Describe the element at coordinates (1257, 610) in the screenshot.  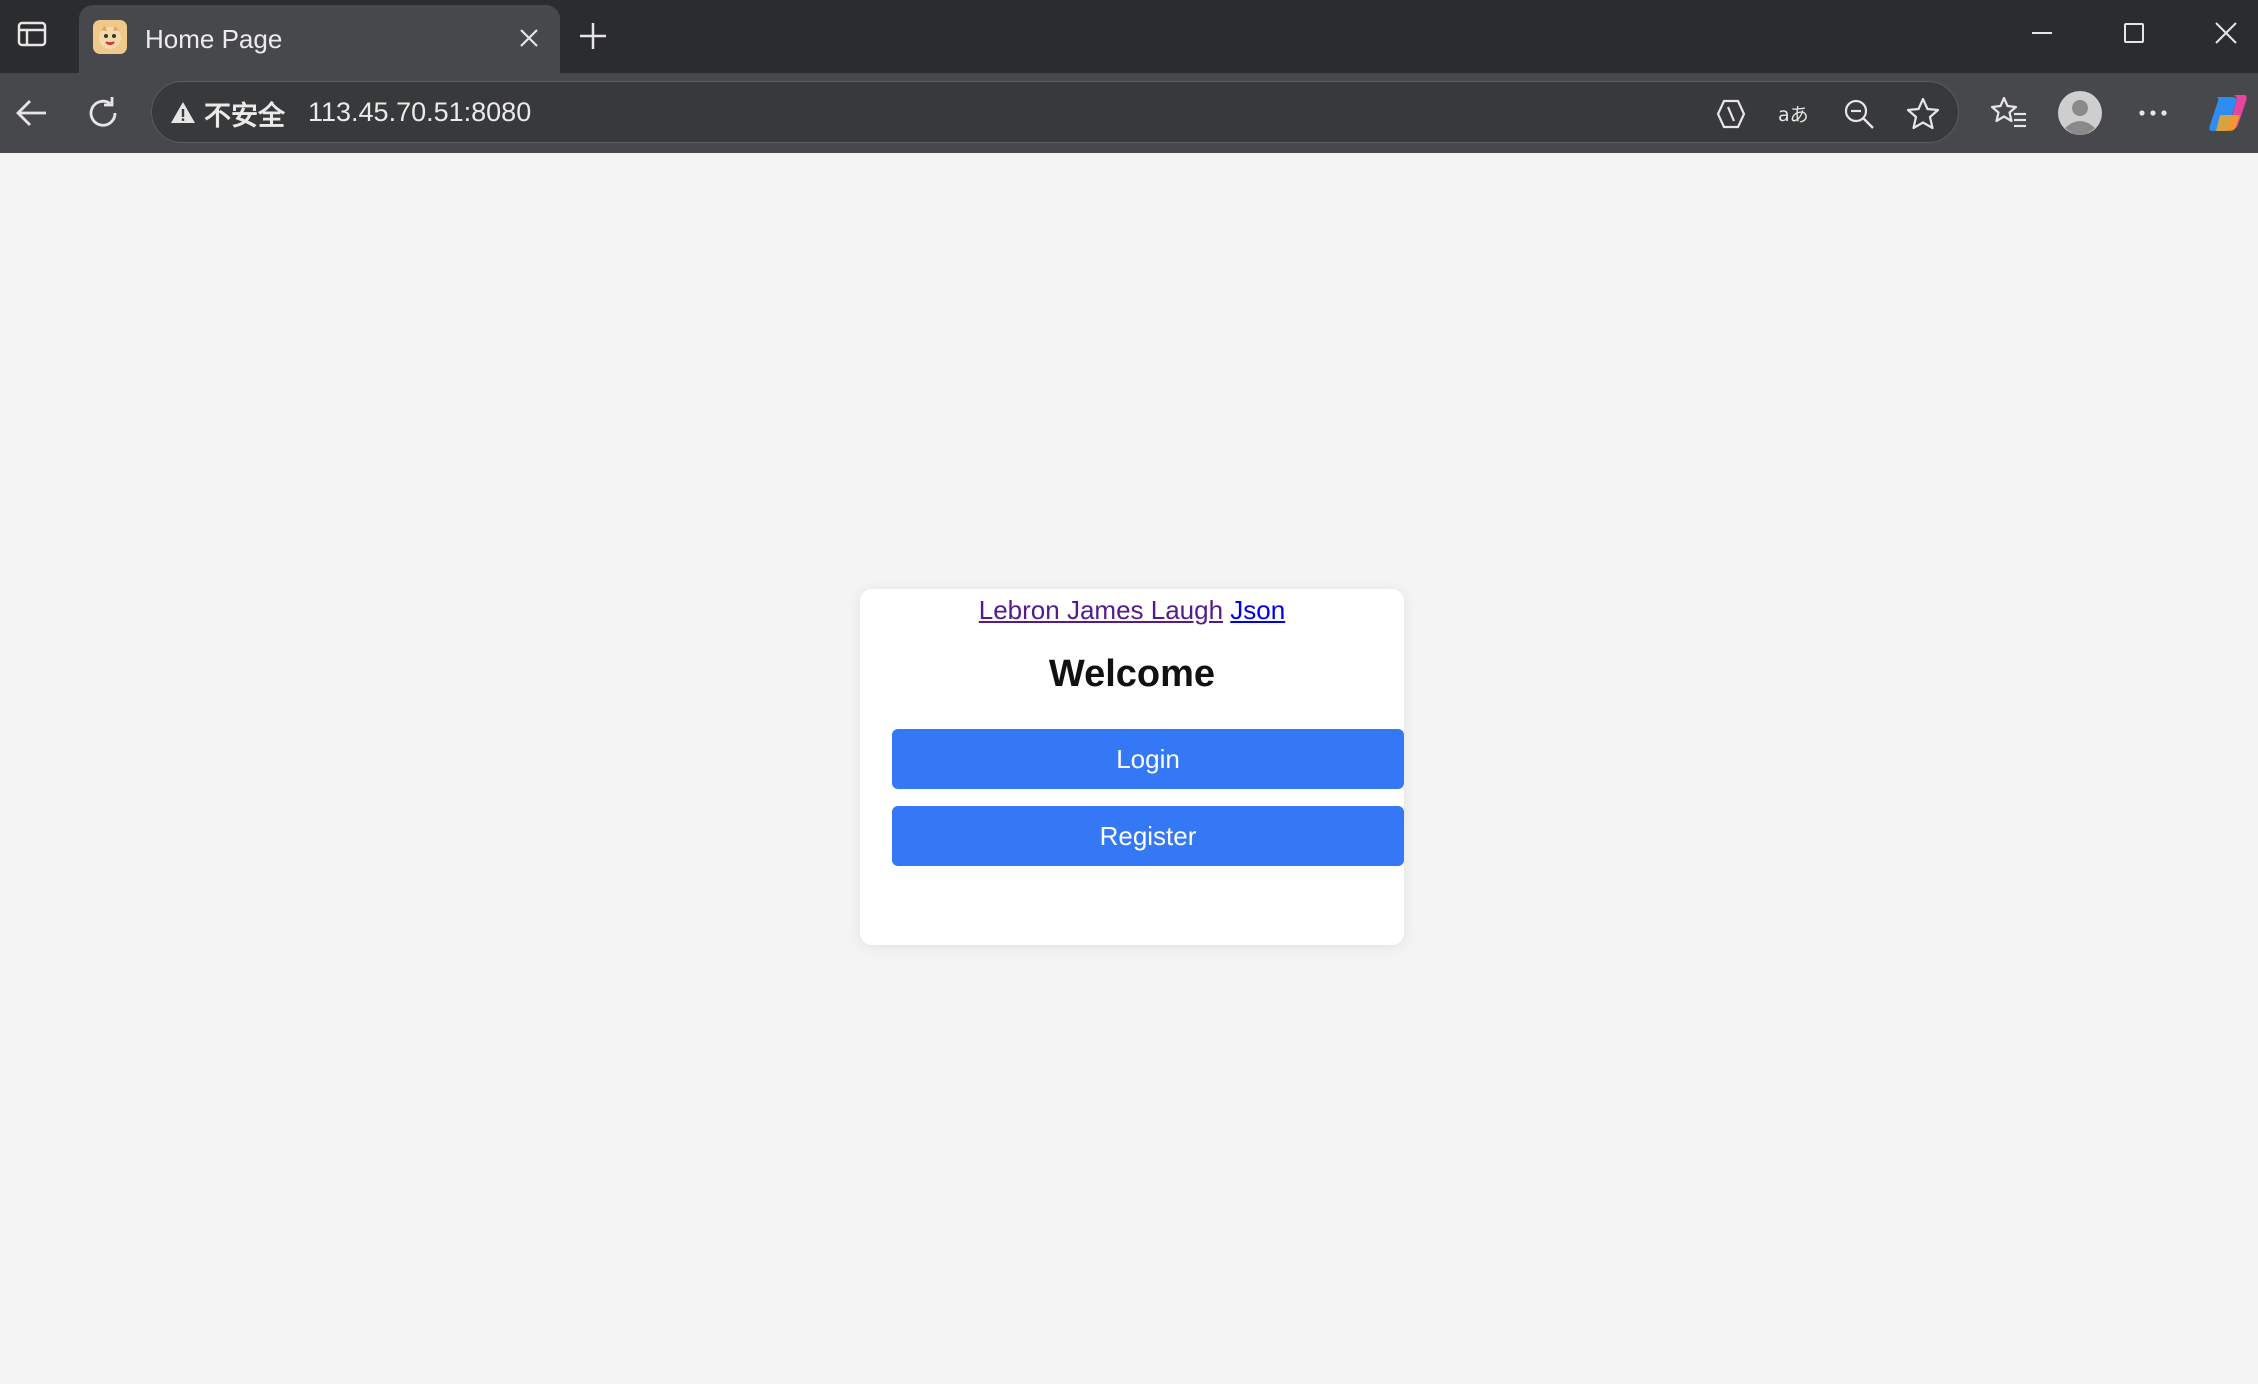
I see `json-link: Json` at that location.